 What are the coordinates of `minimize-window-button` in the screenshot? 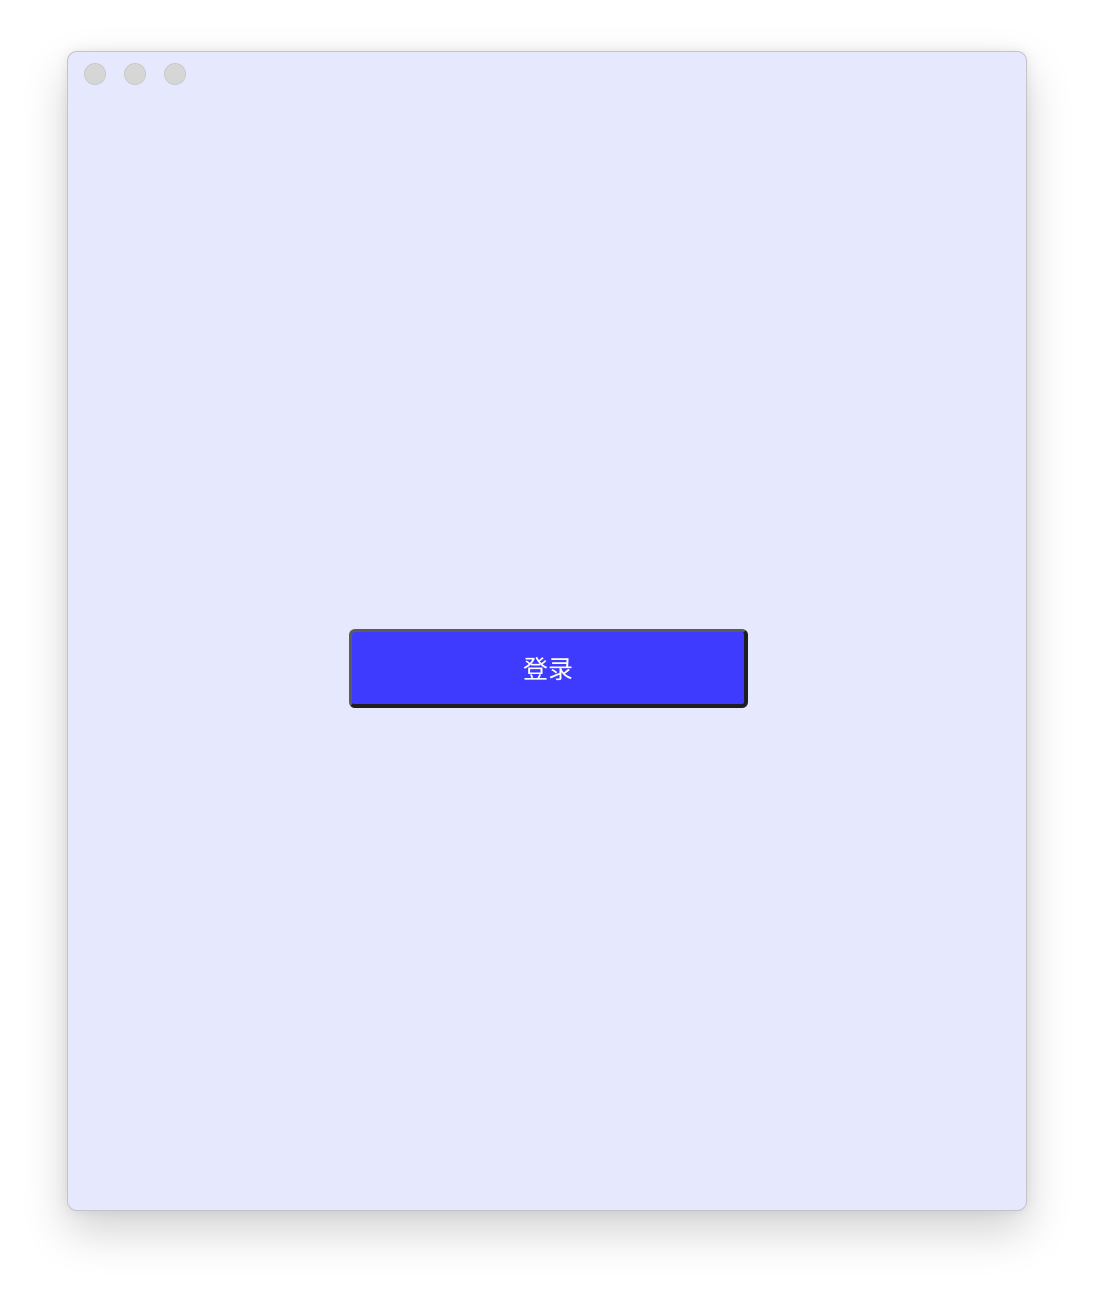 It's located at (135, 74).